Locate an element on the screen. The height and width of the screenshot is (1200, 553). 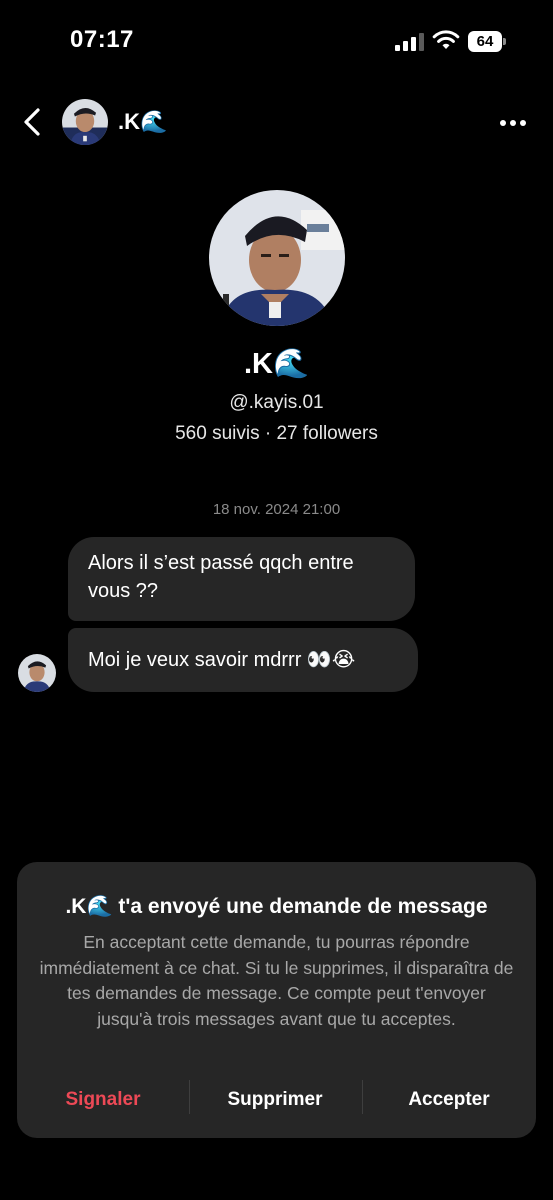
profile-avatar is located at coordinates (277, 258).